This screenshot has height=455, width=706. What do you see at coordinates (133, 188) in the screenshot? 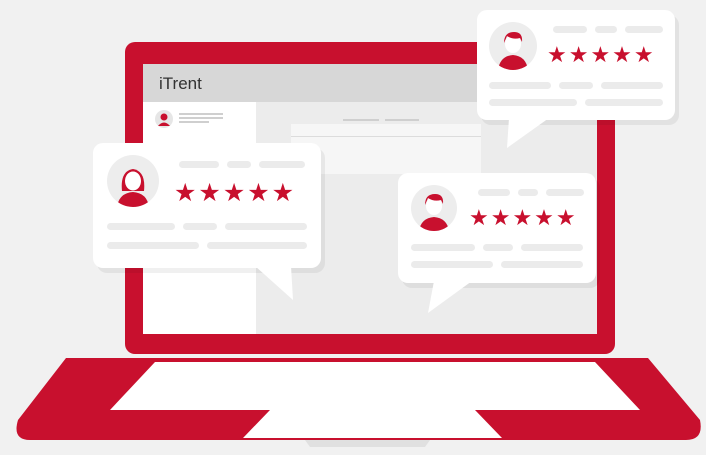
I see `female-user-icon` at bounding box center [133, 188].